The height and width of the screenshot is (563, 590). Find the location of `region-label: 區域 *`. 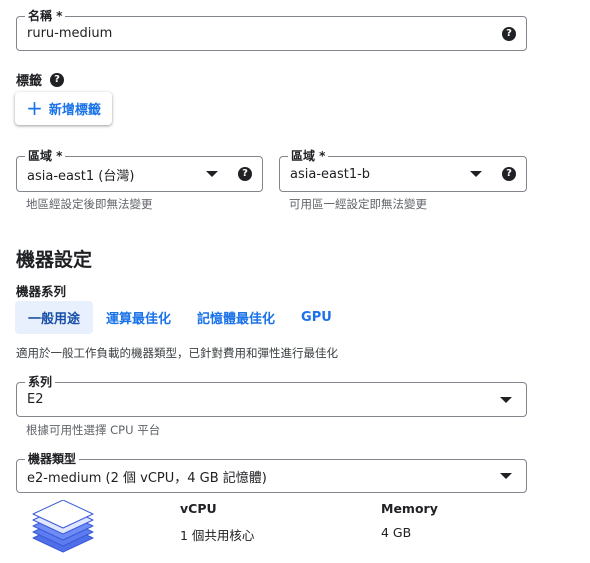

region-label: 區域 * is located at coordinates (45, 156).